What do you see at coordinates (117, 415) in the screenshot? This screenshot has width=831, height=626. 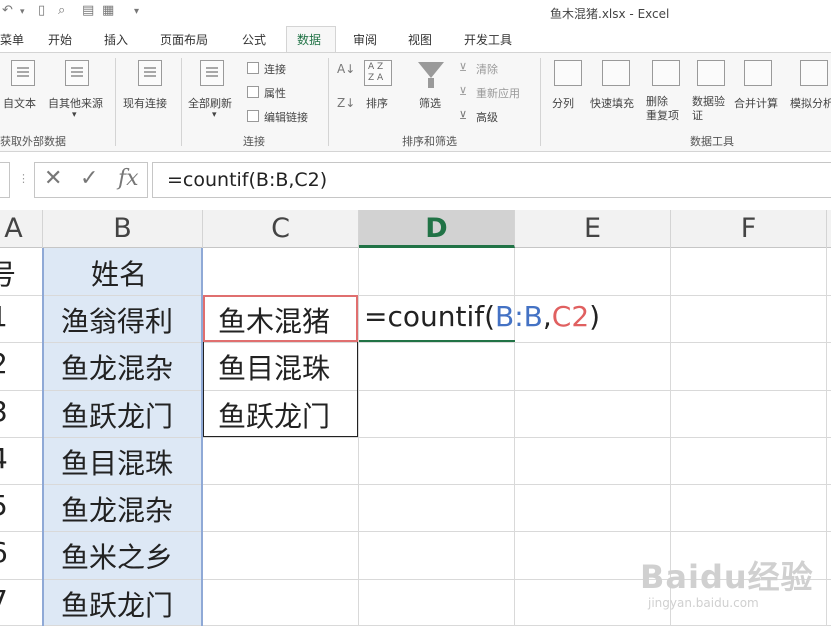 I see `cell-b4: 鱼跃龙门` at bounding box center [117, 415].